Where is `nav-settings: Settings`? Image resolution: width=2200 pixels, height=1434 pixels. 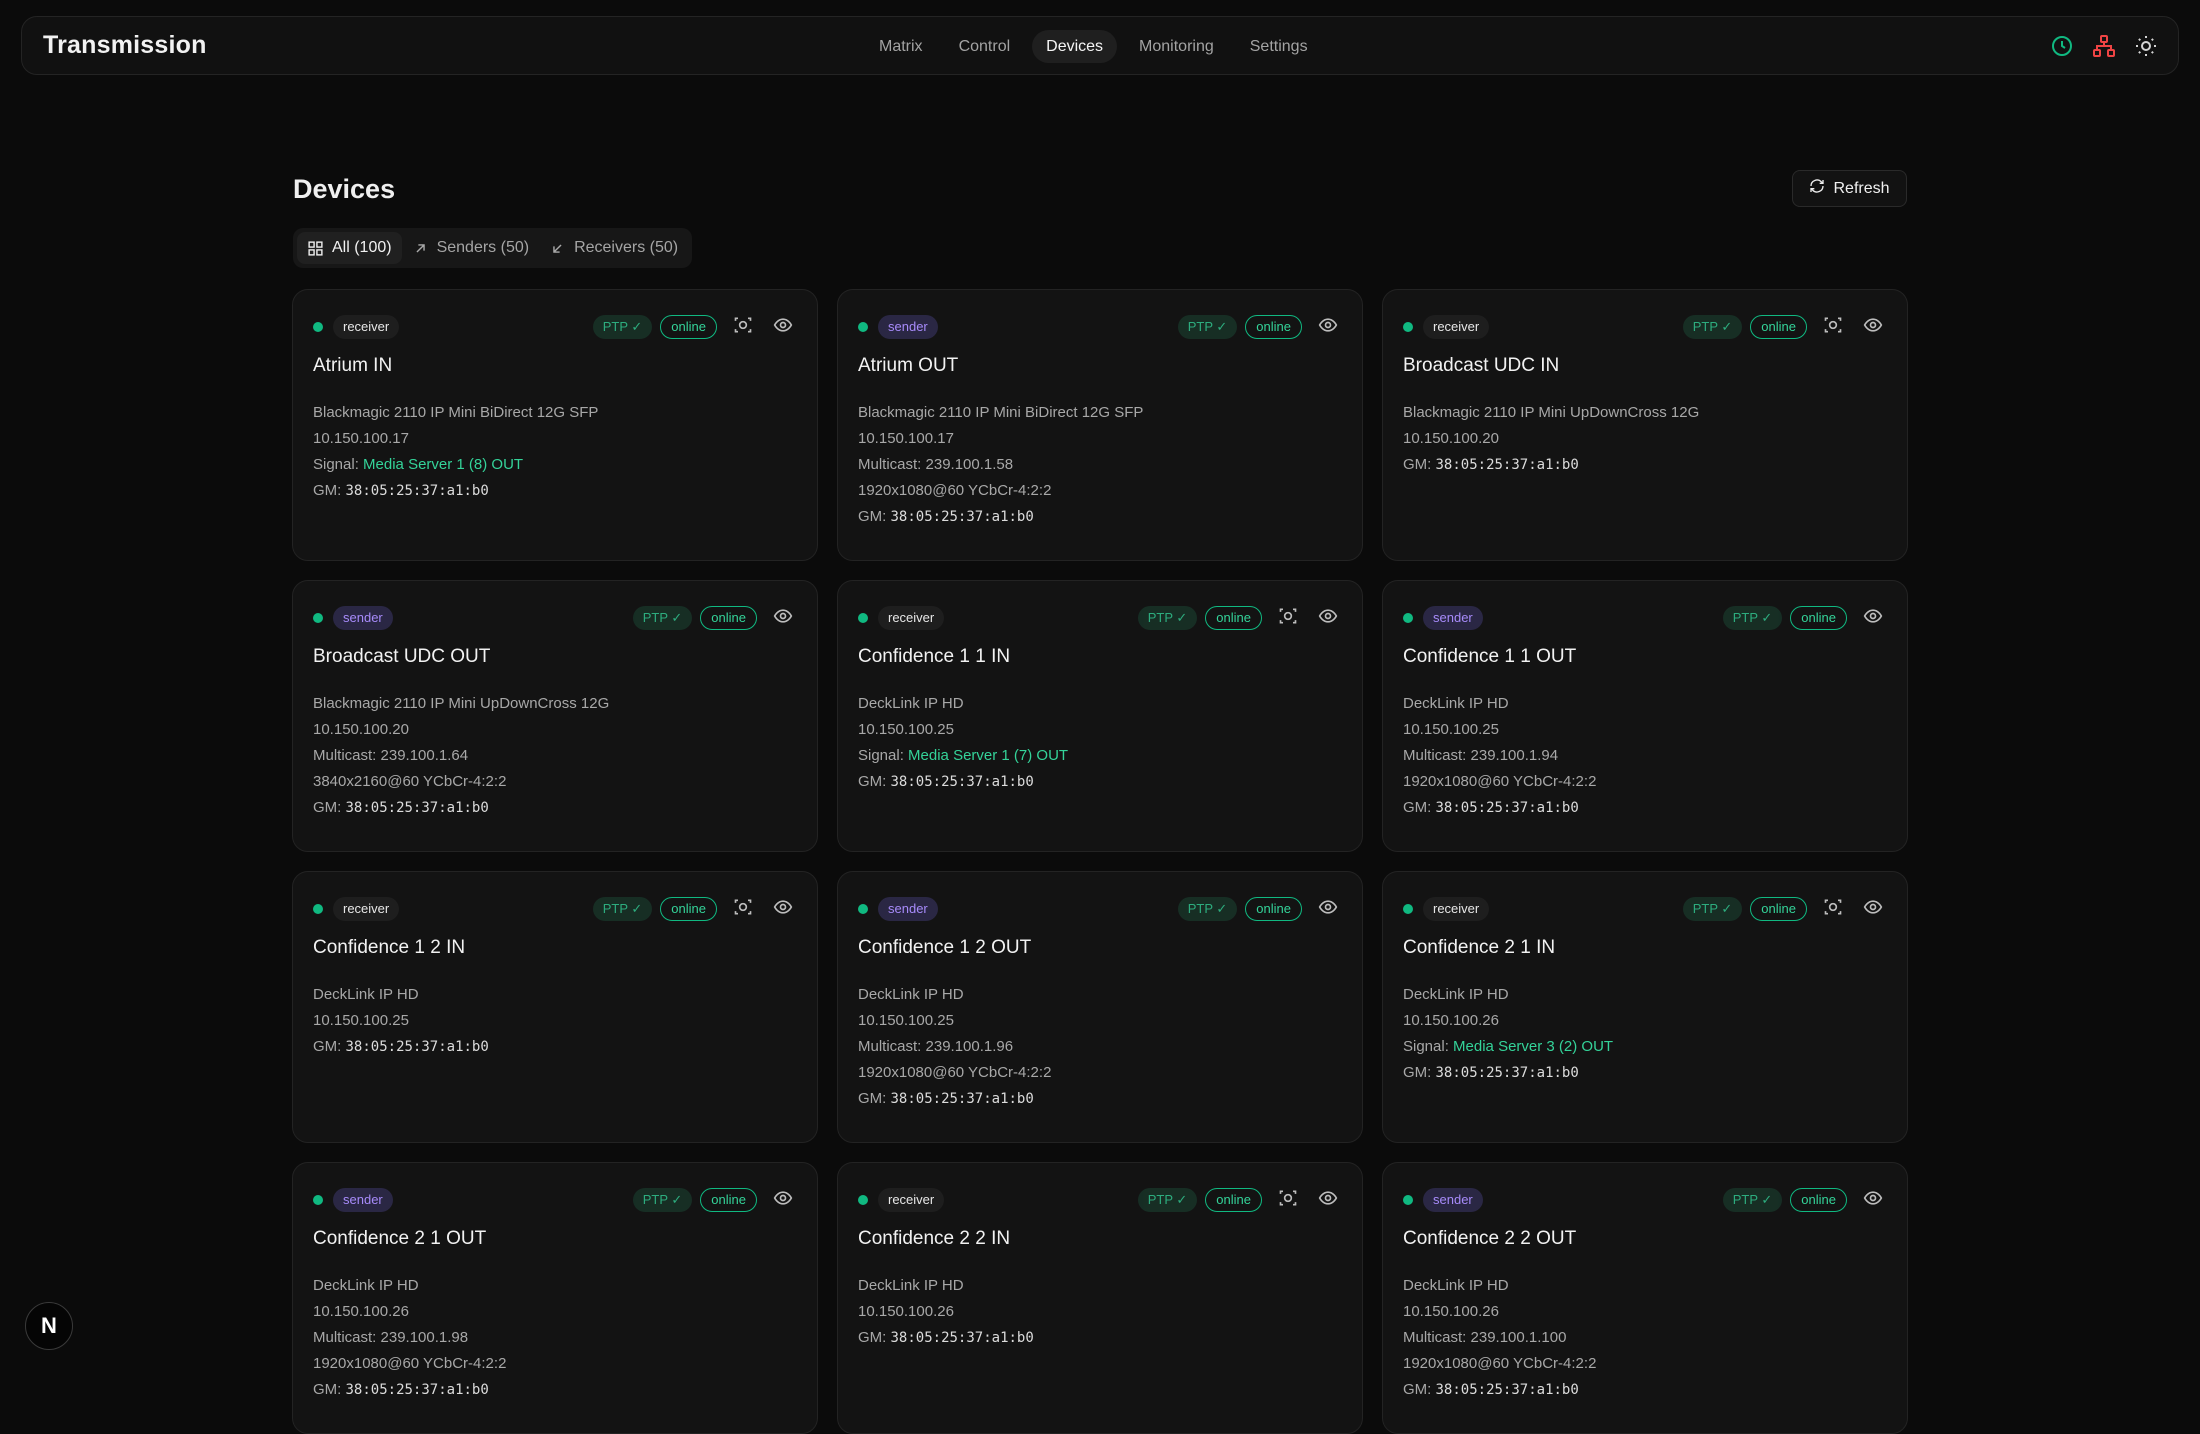 nav-settings: Settings is located at coordinates (1279, 46).